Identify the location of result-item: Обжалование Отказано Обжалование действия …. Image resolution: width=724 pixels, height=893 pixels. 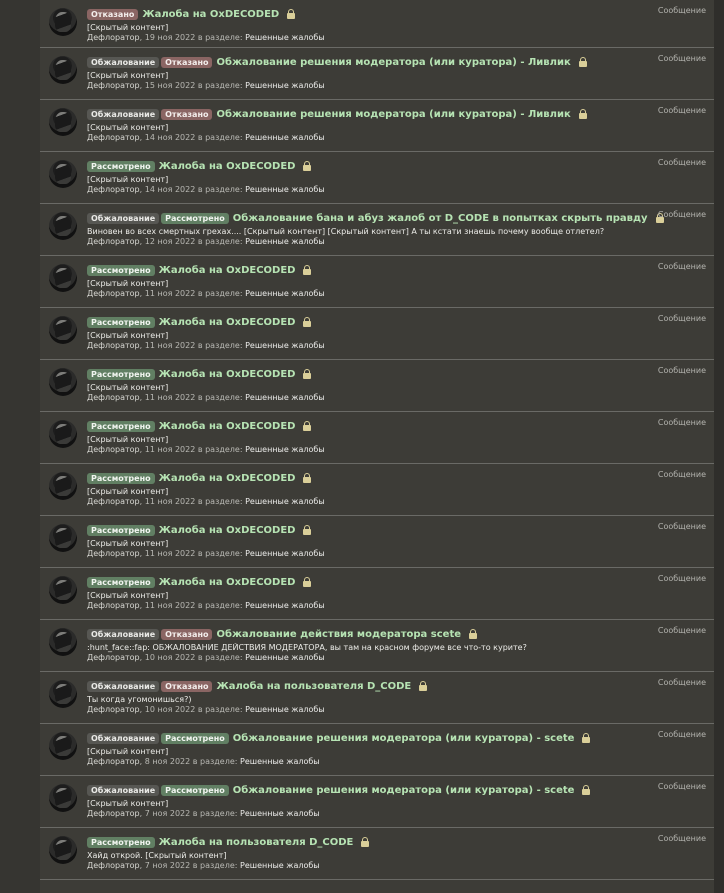
(377, 646).